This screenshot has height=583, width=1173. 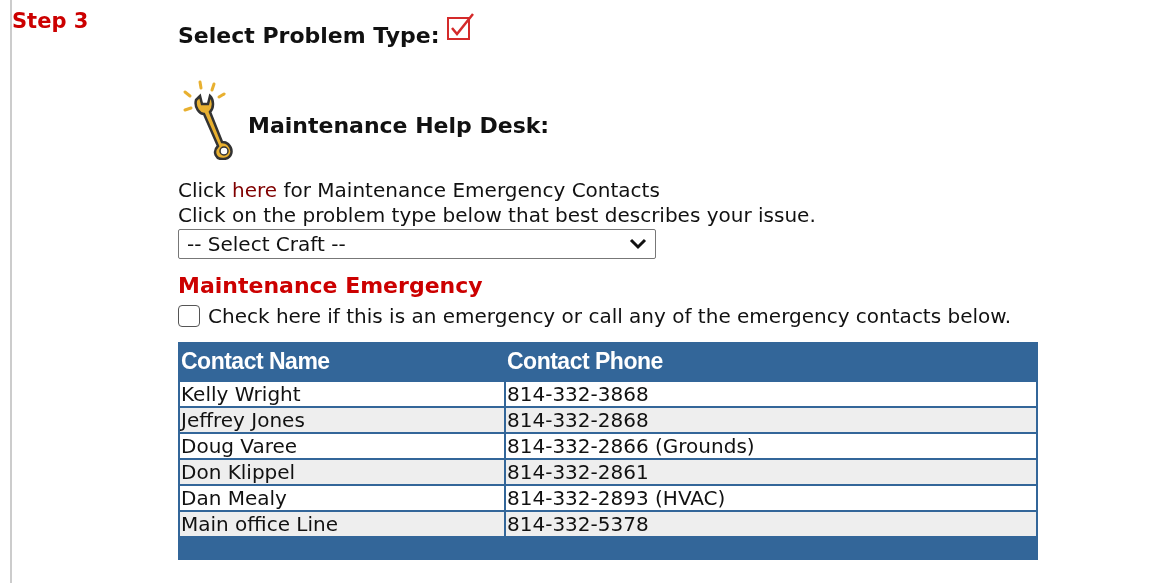 What do you see at coordinates (419, 190) in the screenshot?
I see `contacts-sentence: Click here for Maintenance Emergency Contacts` at bounding box center [419, 190].